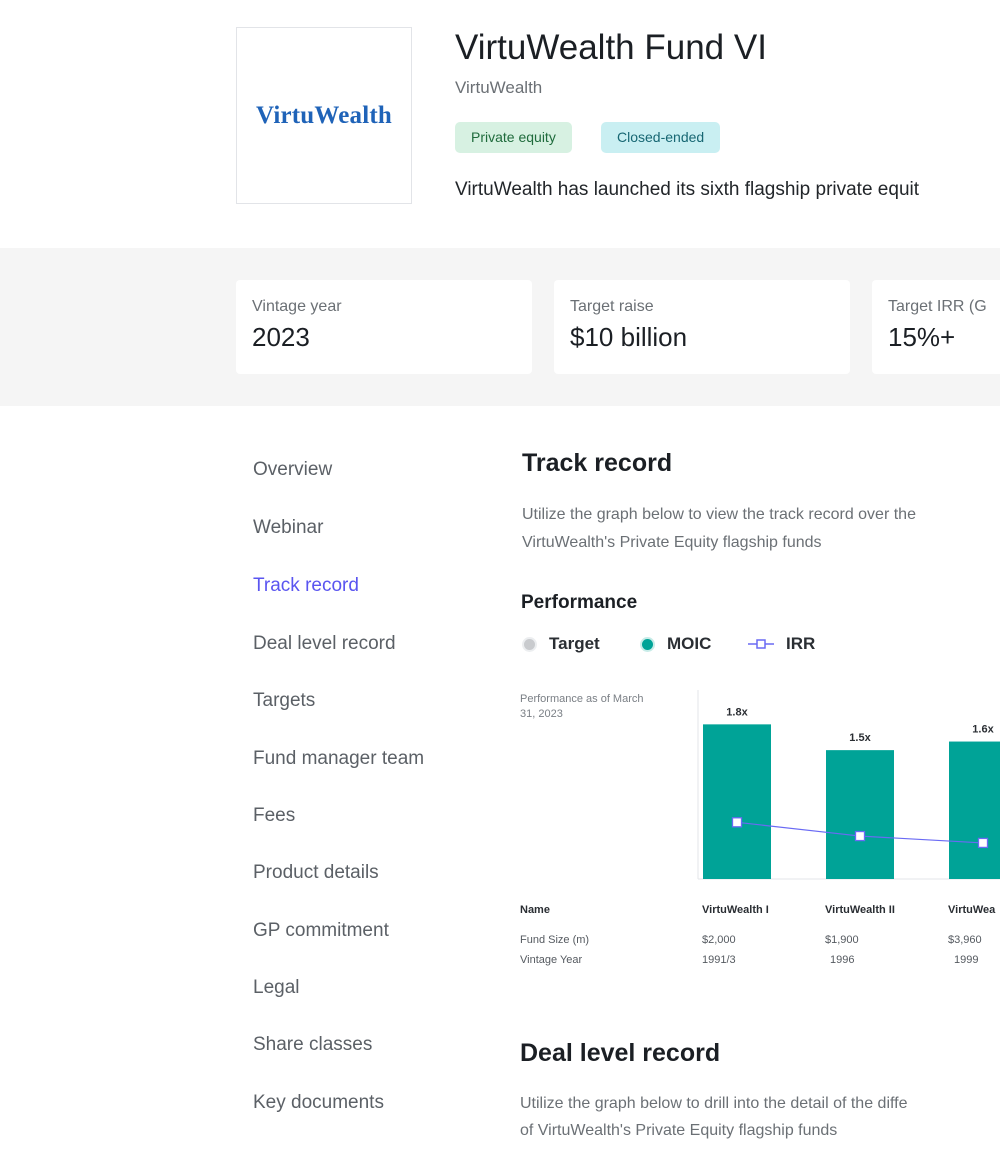  What do you see at coordinates (860, 738) in the screenshot?
I see `moic-data-label: 1.5x` at bounding box center [860, 738].